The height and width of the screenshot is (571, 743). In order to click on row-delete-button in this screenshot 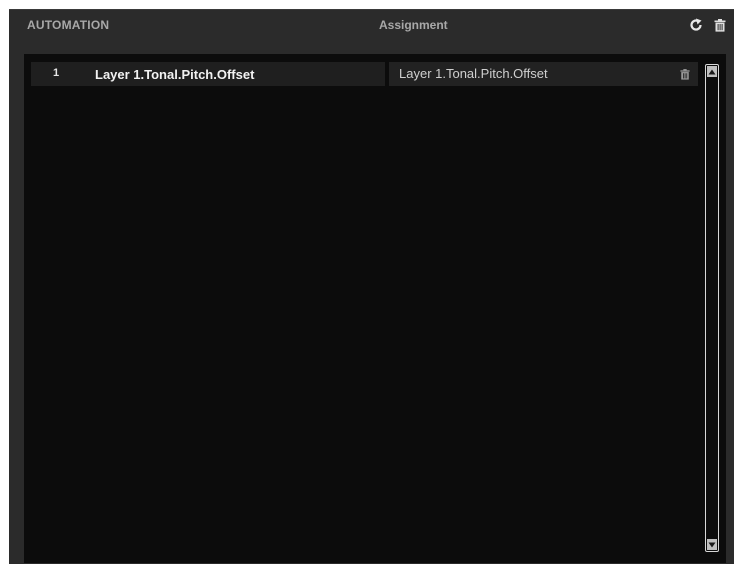, I will do `click(685, 74)`.